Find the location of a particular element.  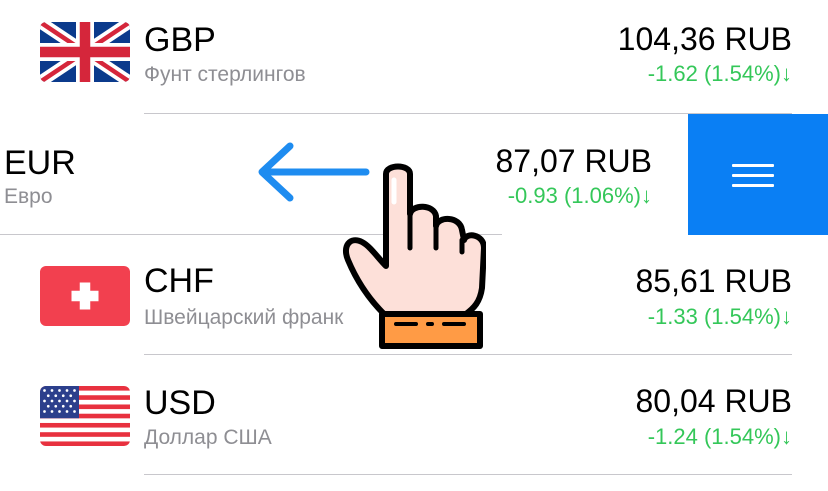

pointing-hand-icon is located at coordinates (411, 256).